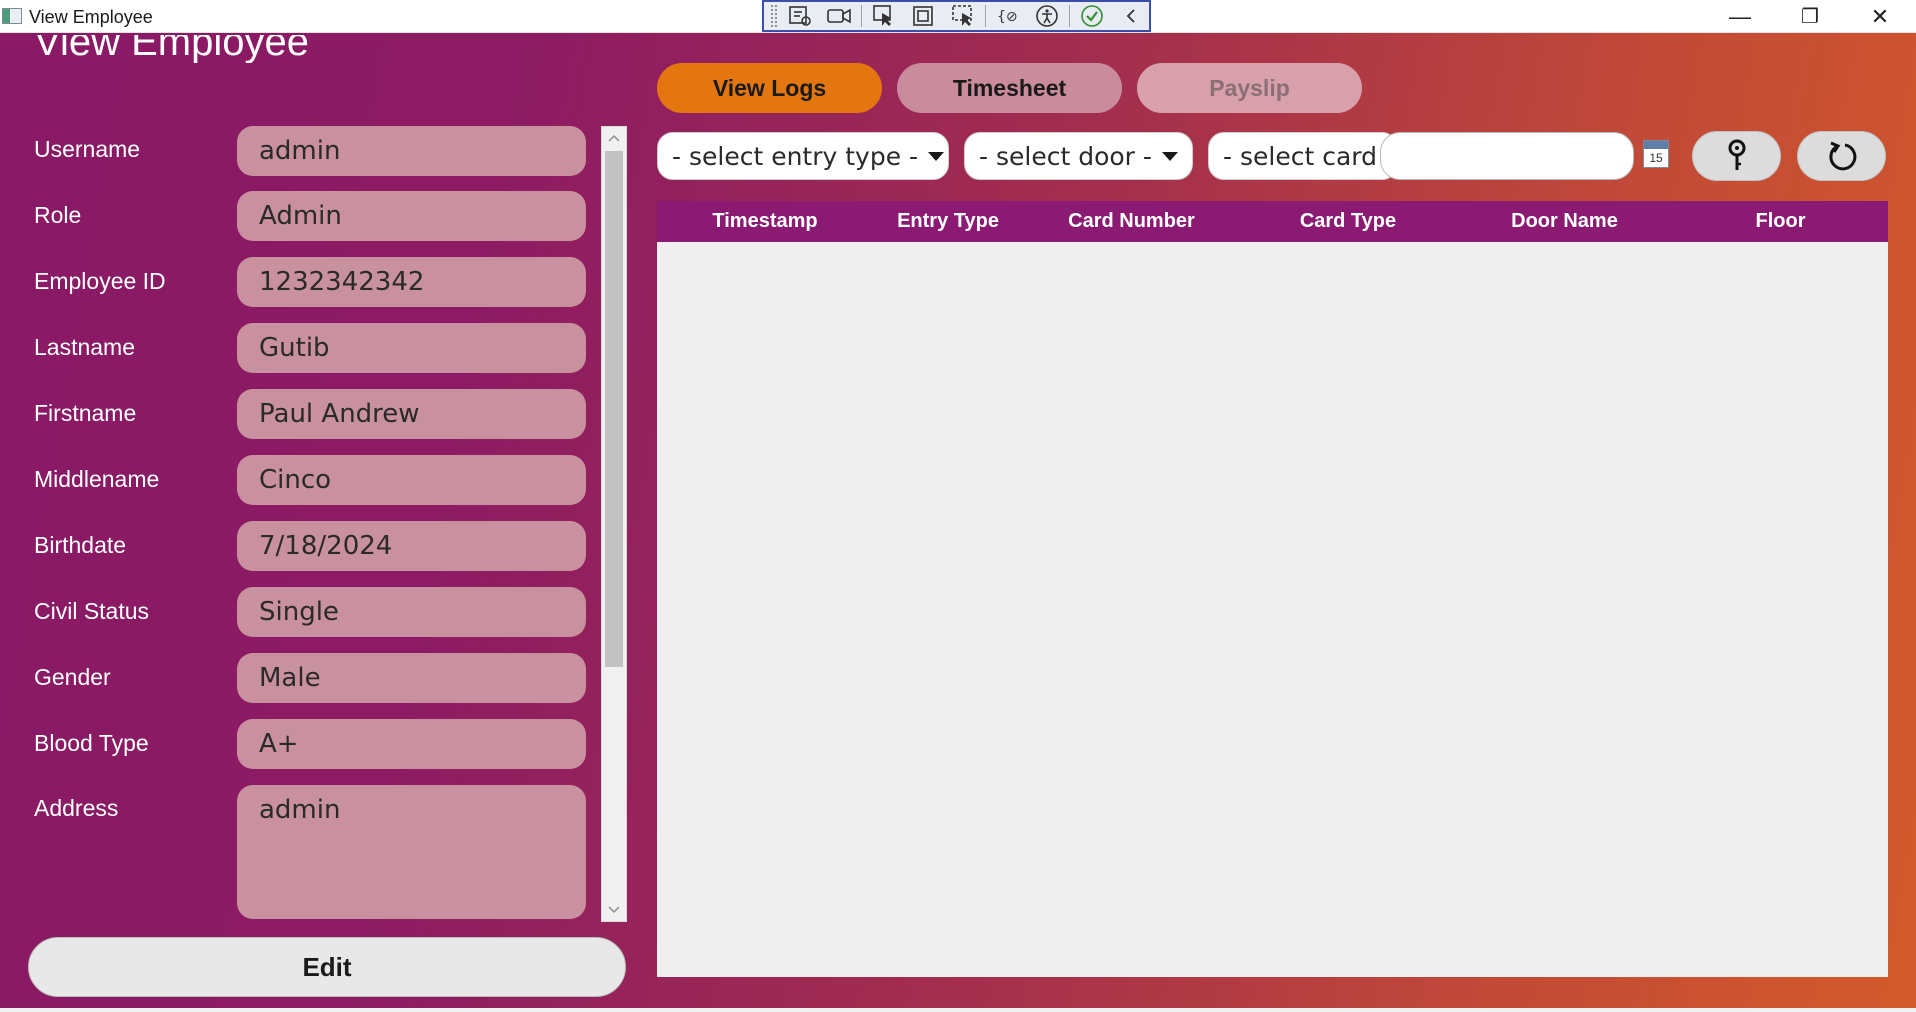 The image size is (1916, 1012). What do you see at coordinates (411, 852) in the screenshot?
I see `address-field: admin` at bounding box center [411, 852].